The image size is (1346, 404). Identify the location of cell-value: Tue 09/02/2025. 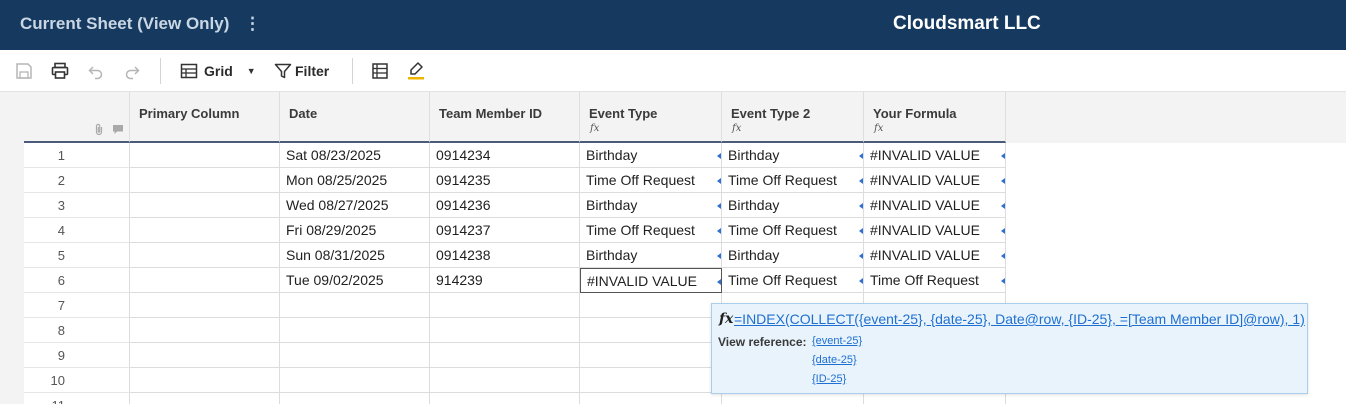
(335, 280).